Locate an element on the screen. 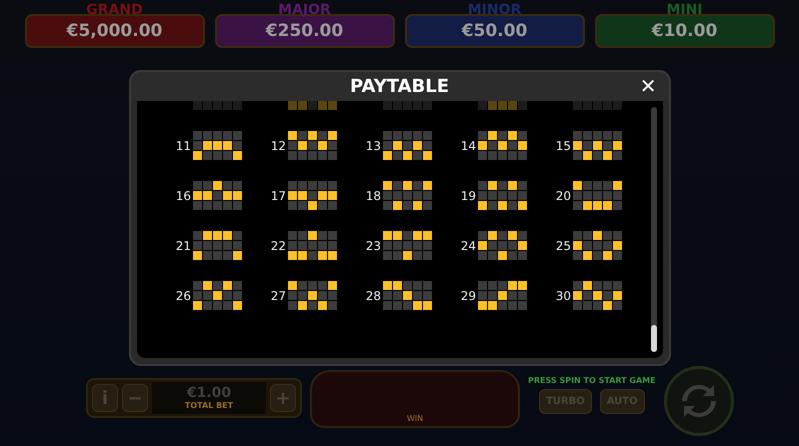 The width and height of the screenshot is (799, 446). payline-number: 23 is located at coordinates (372, 245).